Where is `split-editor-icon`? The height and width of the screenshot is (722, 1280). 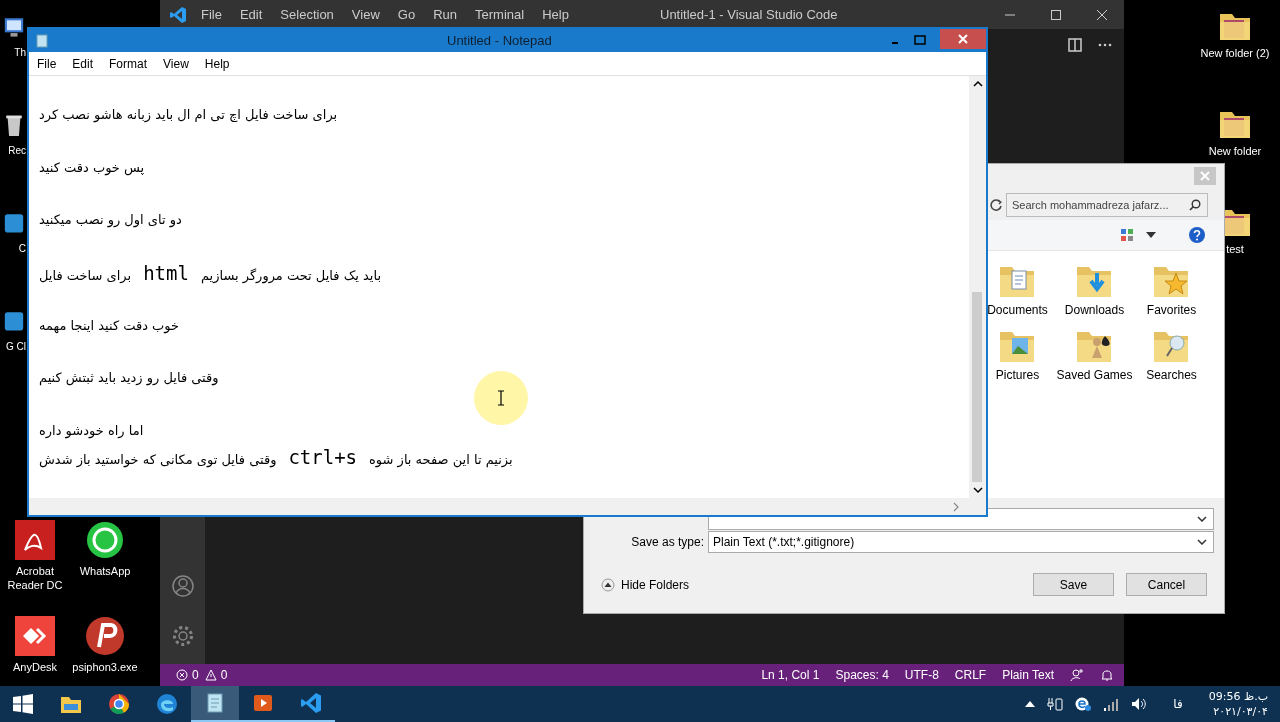 split-editor-icon is located at coordinates (1075, 45).